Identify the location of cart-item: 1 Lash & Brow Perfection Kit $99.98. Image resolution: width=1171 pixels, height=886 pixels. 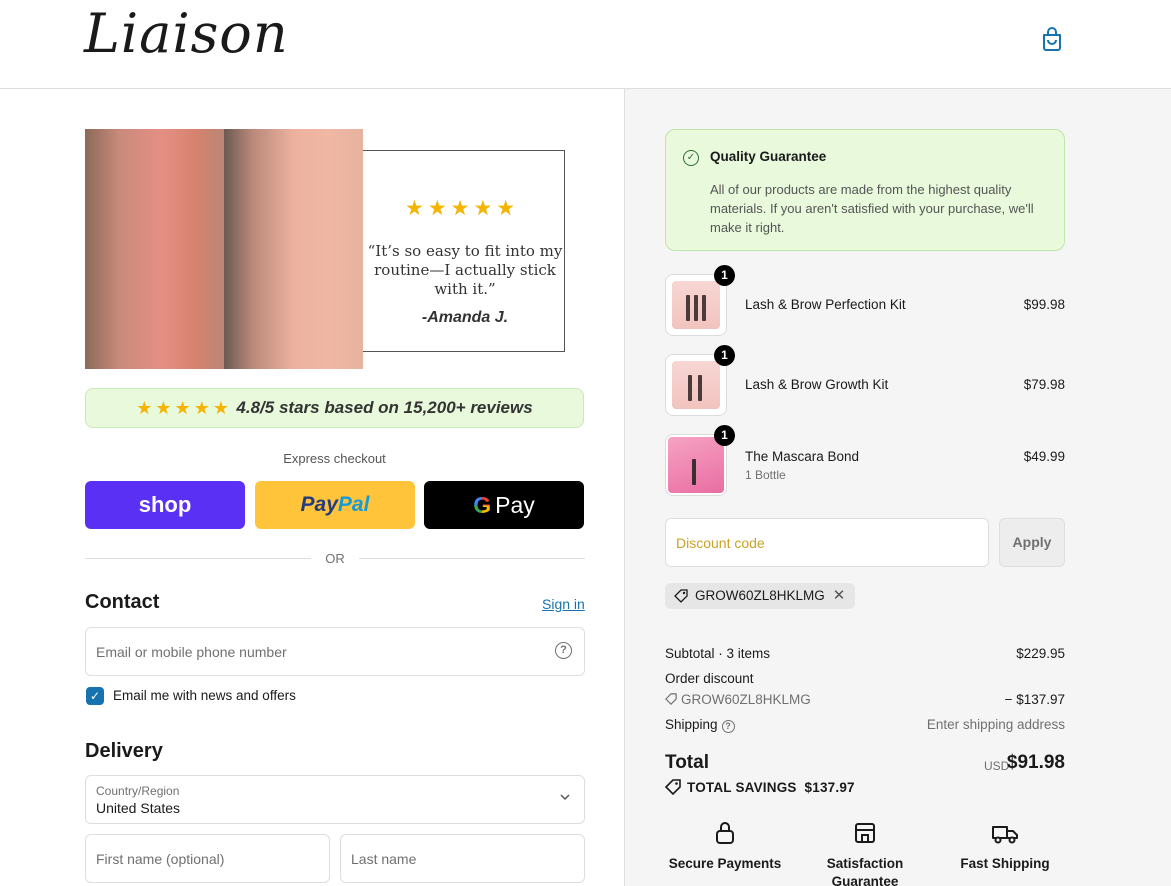
(865, 301).